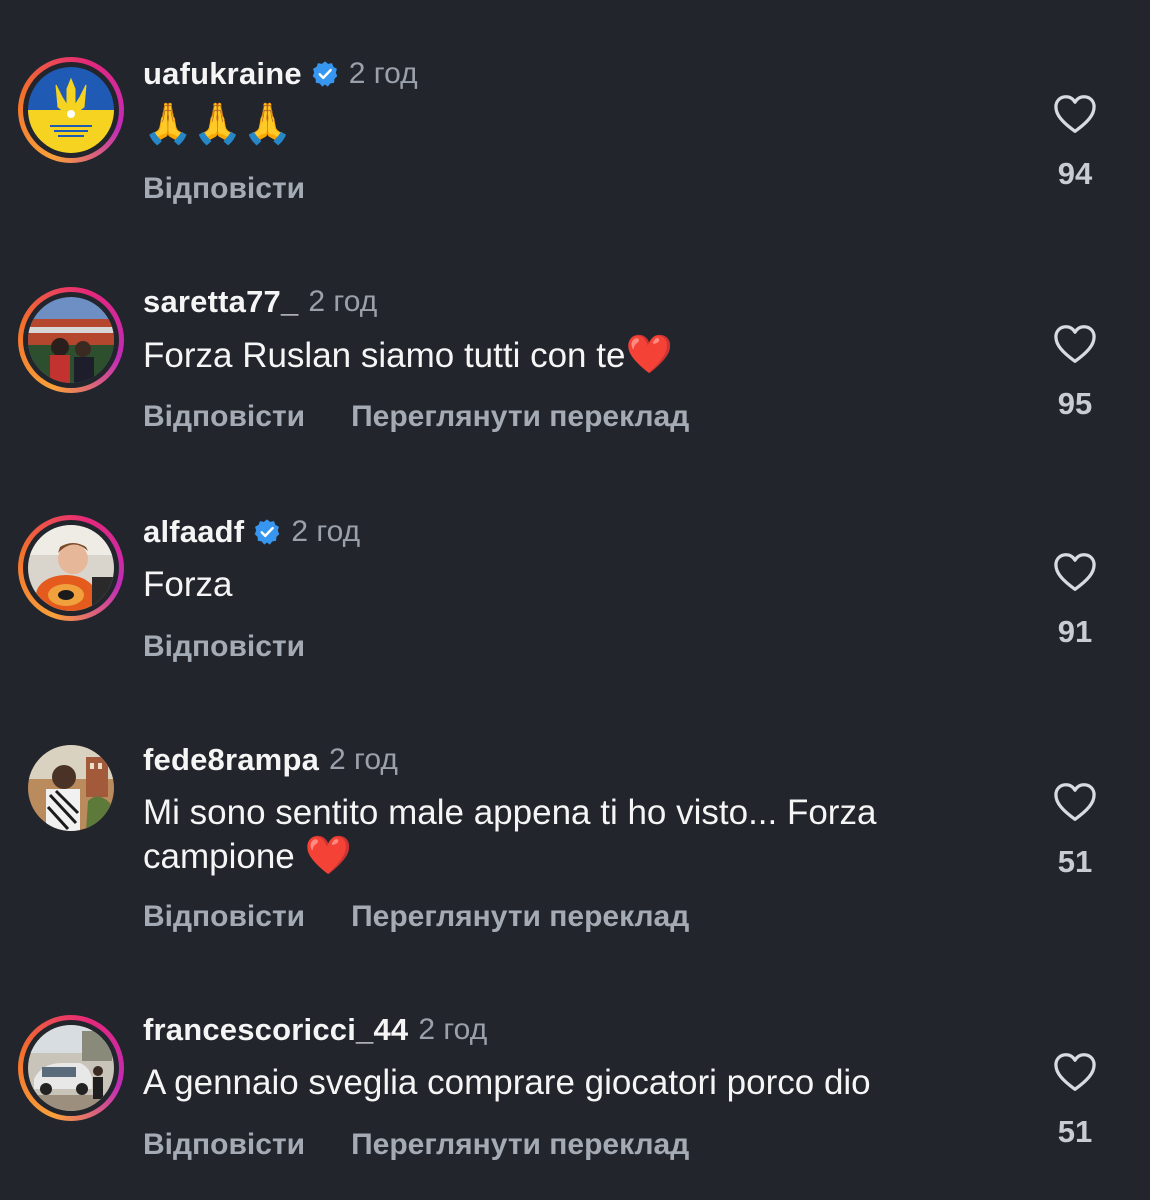 The height and width of the screenshot is (1200, 1150). I want to click on person-photo-icon, so click(71, 568).